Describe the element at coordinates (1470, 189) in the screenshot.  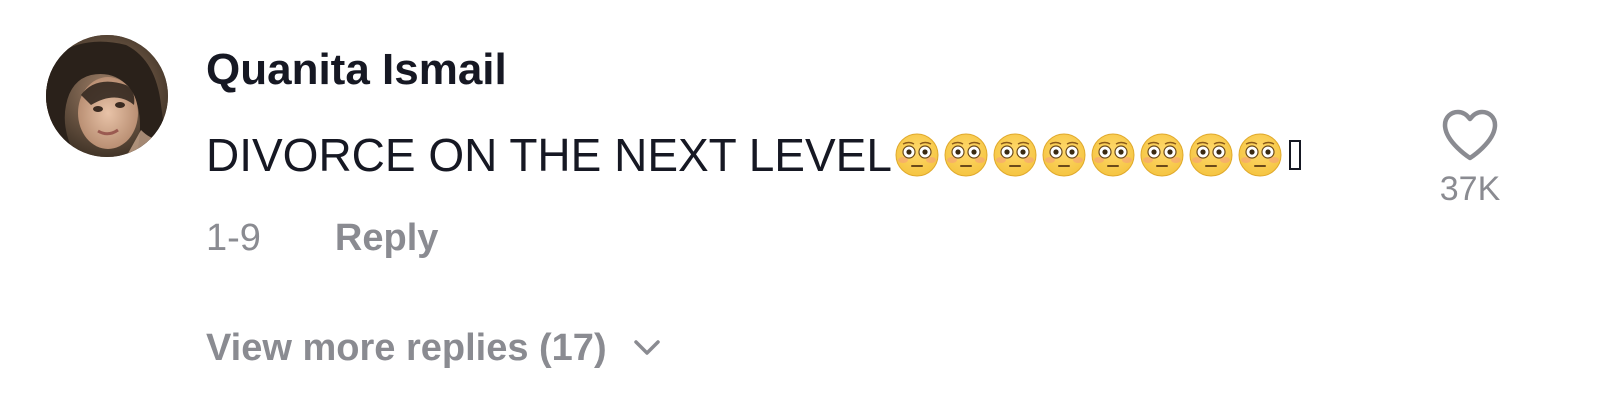
I see `like-count: 37K` at that location.